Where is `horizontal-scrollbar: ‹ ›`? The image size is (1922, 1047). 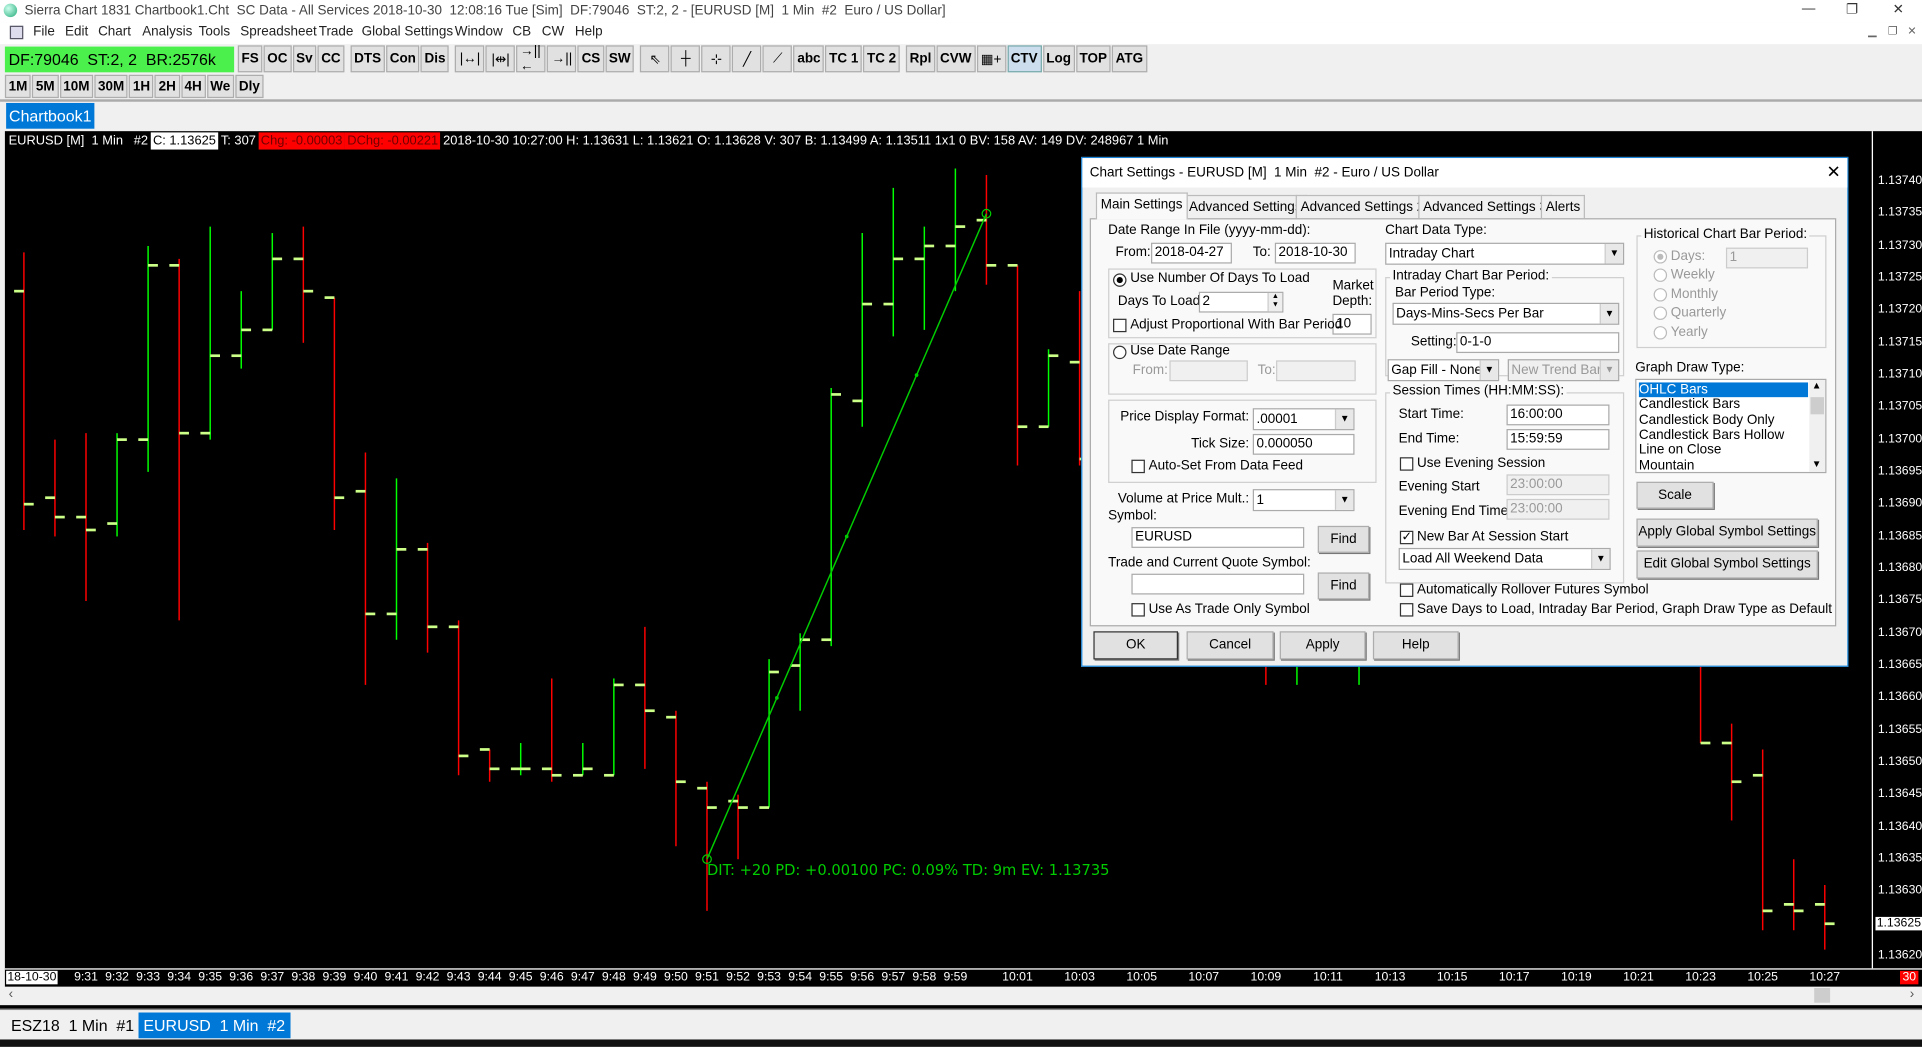
horizontal-scrollbar: ‹ › is located at coordinates (963, 995).